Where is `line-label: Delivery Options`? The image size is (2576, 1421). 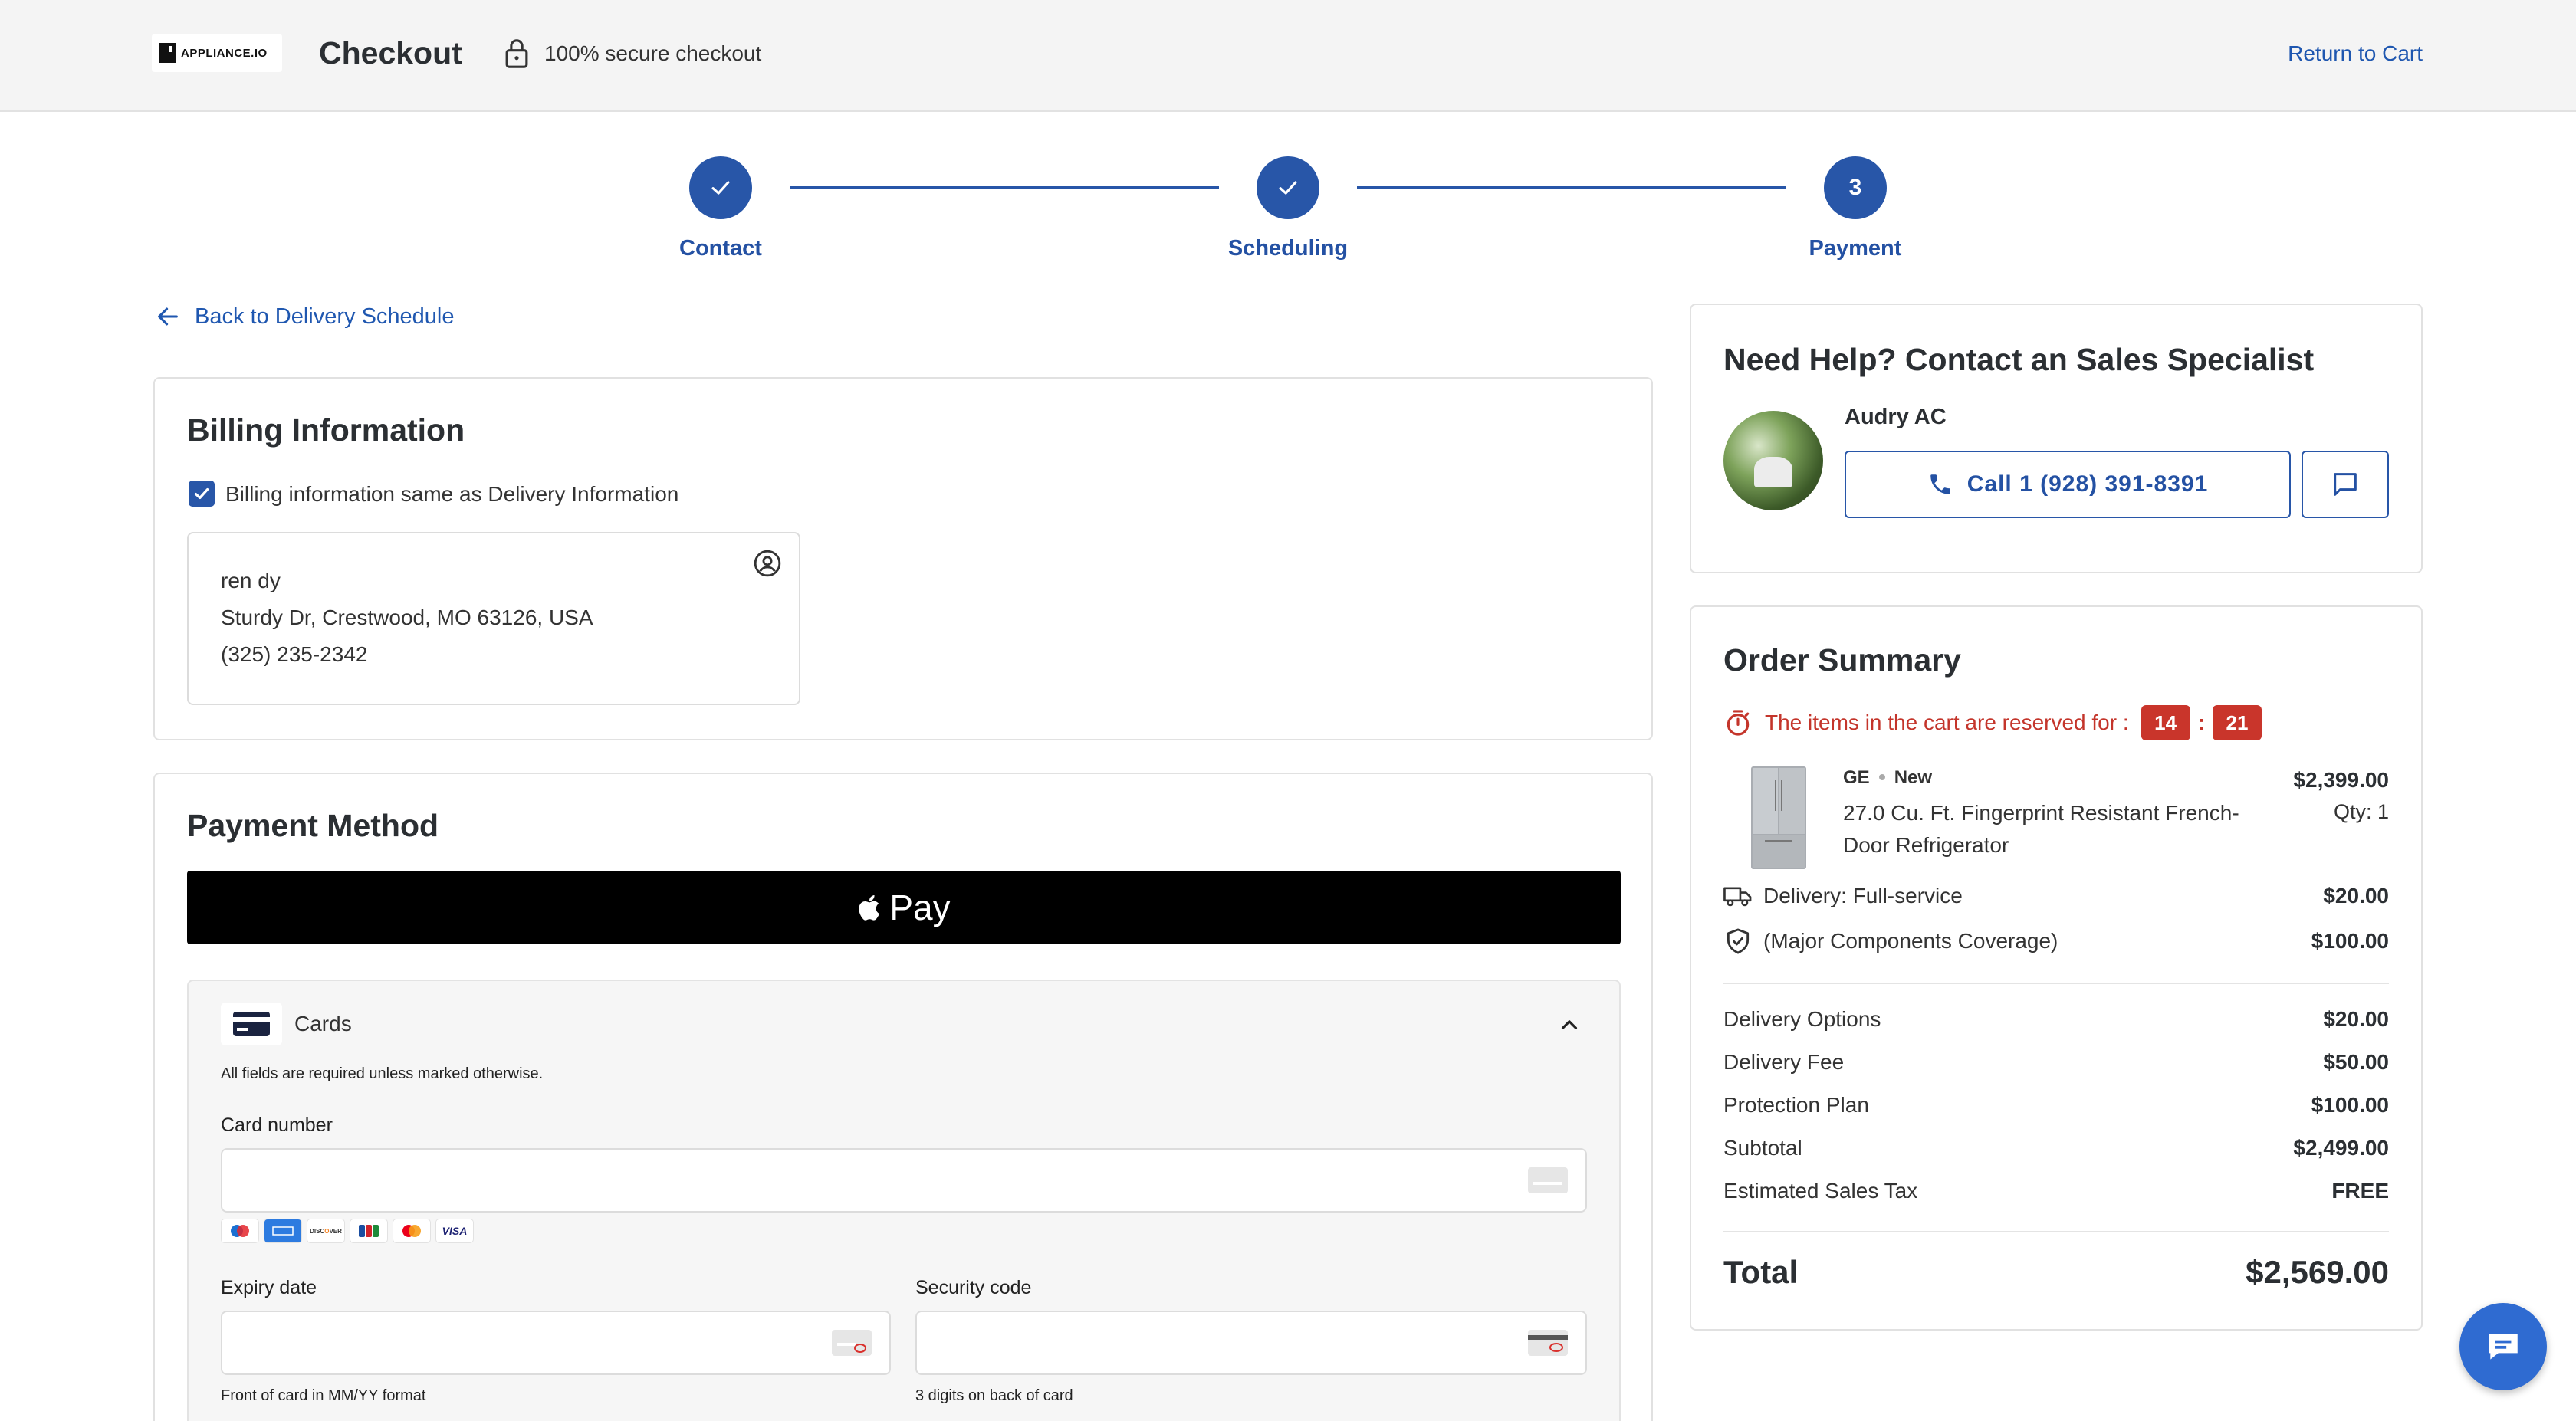
line-label: Delivery Options is located at coordinates (1802, 1019).